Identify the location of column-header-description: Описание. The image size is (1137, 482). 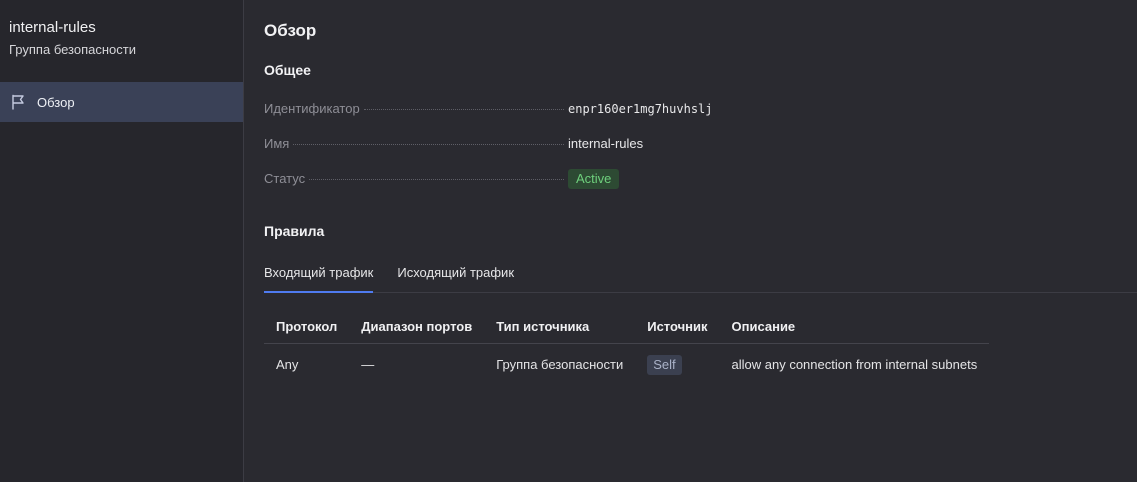
(854, 327).